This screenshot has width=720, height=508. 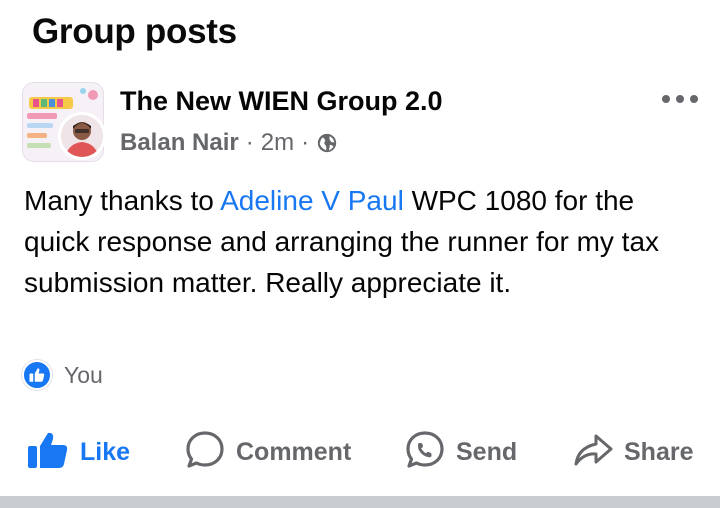 What do you see at coordinates (362, 122) in the screenshot?
I see `post-header: The New WIEN Group 2.0 Balan Nair · 2m ·` at bounding box center [362, 122].